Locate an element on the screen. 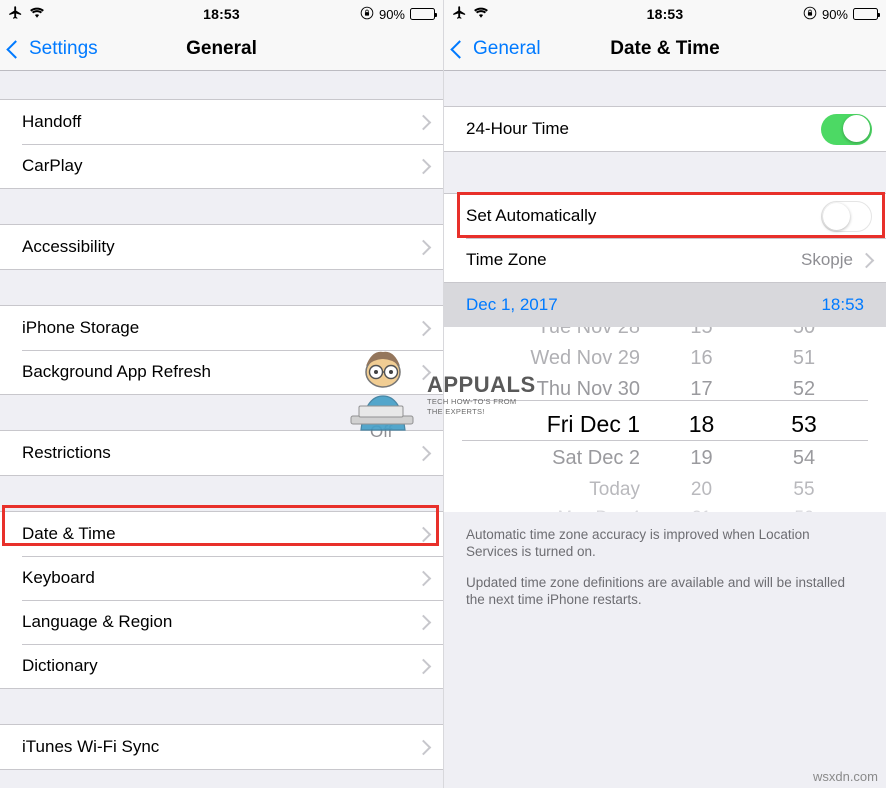  picker-item-date: Wed Nov 29 is located at coordinates (585, 358).